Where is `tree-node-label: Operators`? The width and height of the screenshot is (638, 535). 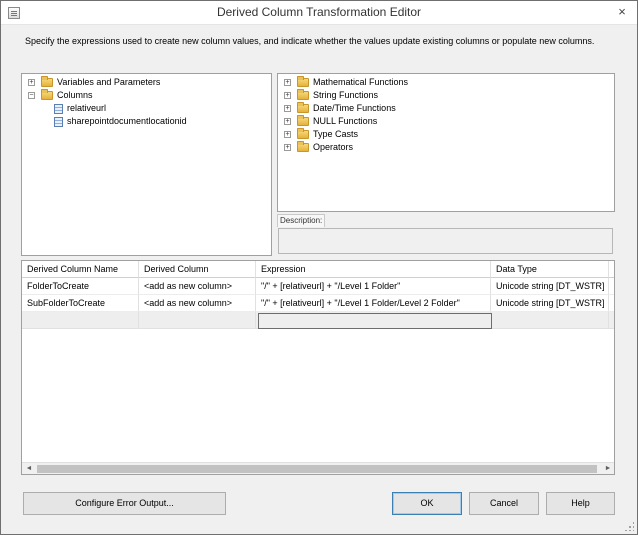
tree-node-label: Operators is located at coordinates (333, 147).